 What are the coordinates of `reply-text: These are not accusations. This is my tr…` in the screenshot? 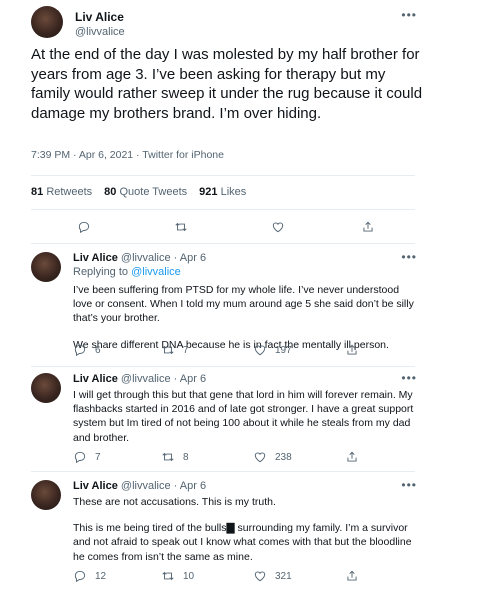 It's located at (242, 529).